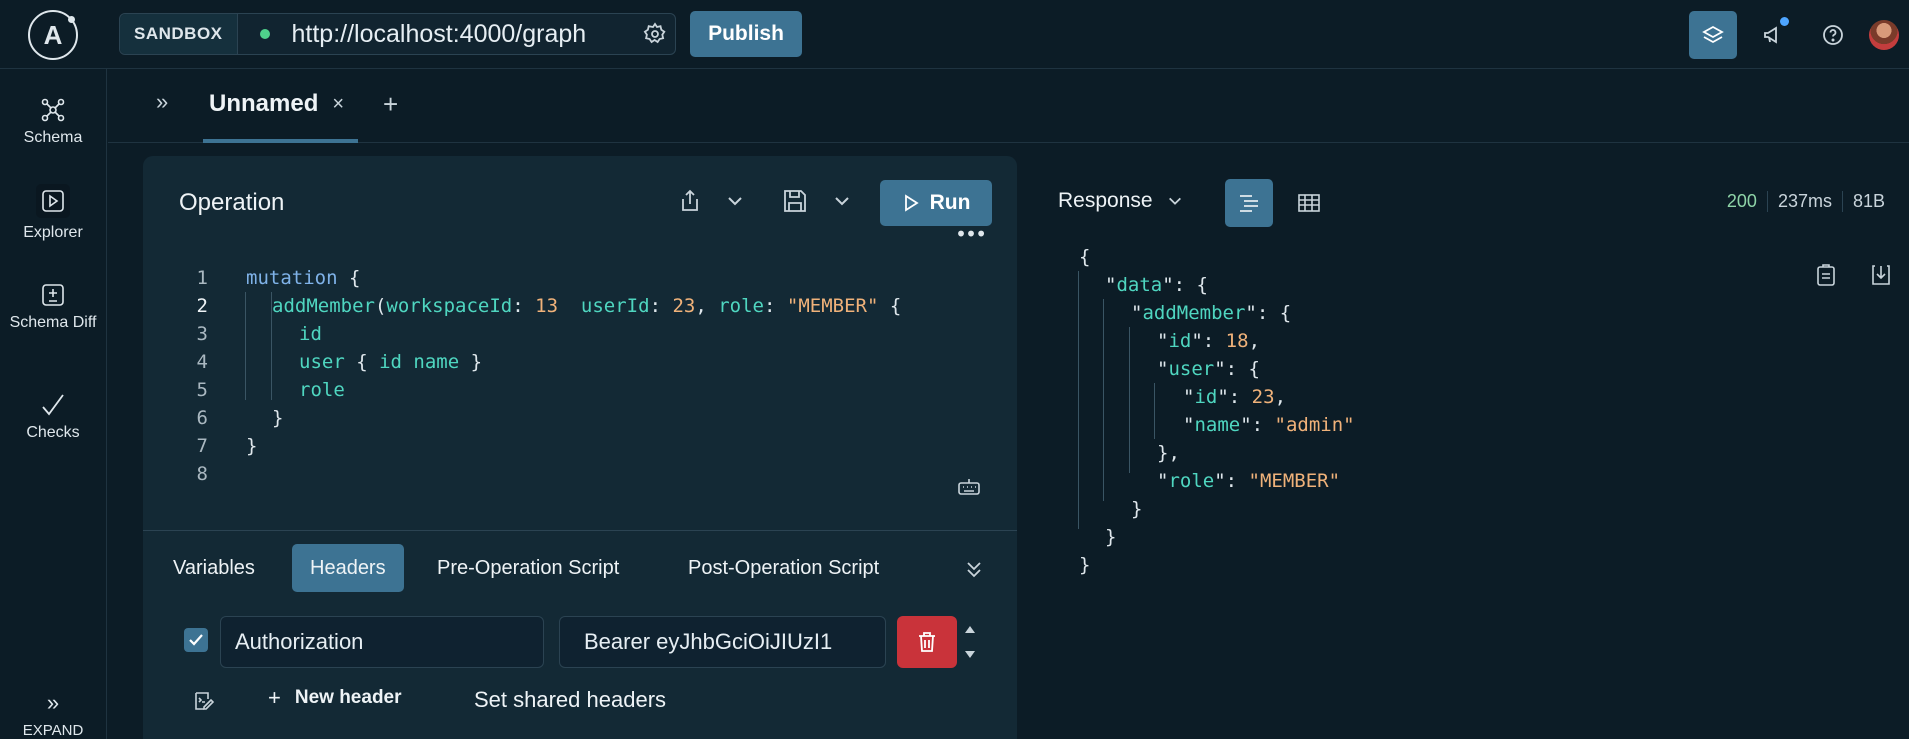 The image size is (1909, 739). I want to click on new-header-button: + New header, so click(335, 698).